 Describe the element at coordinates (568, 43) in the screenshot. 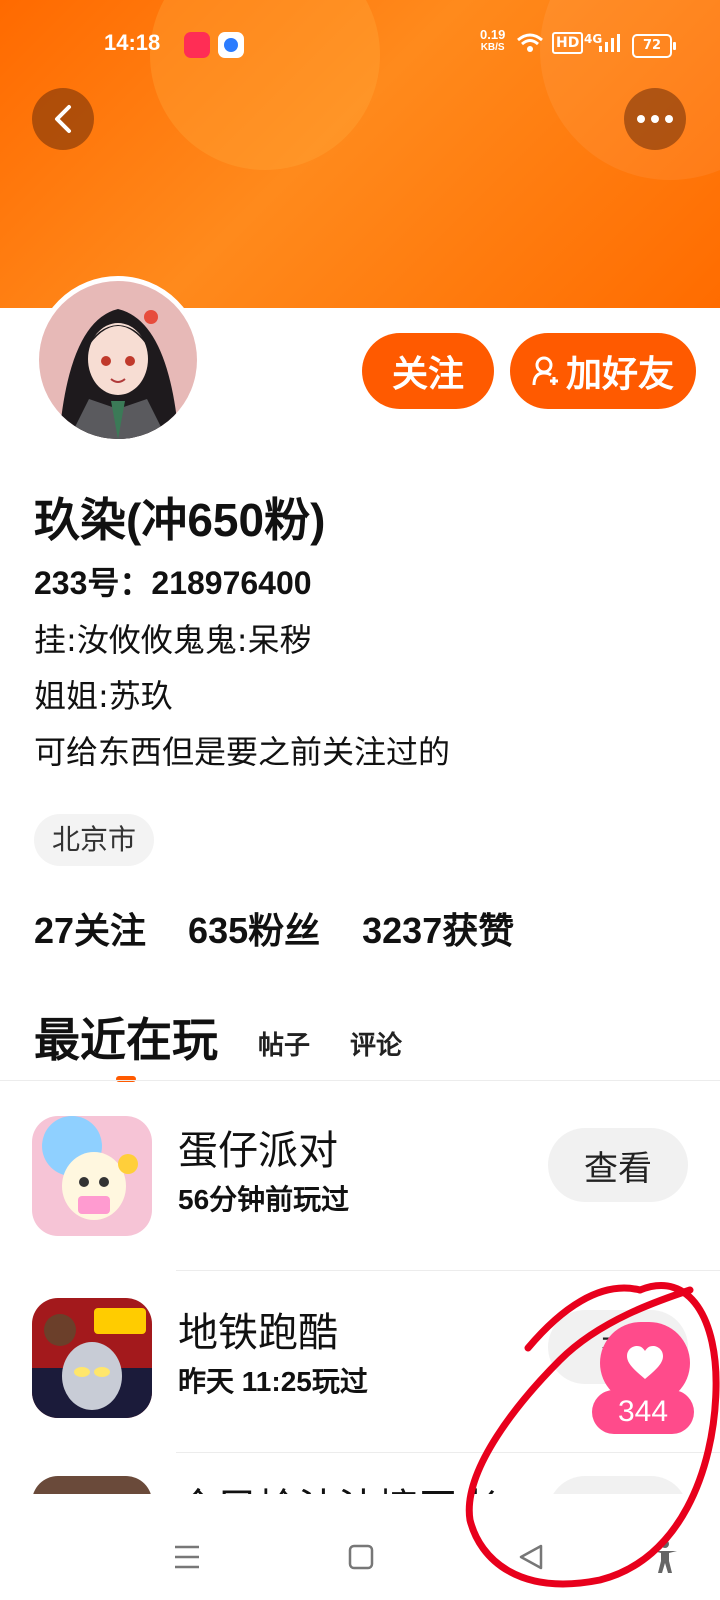

I see `hd-icon: HD` at that location.